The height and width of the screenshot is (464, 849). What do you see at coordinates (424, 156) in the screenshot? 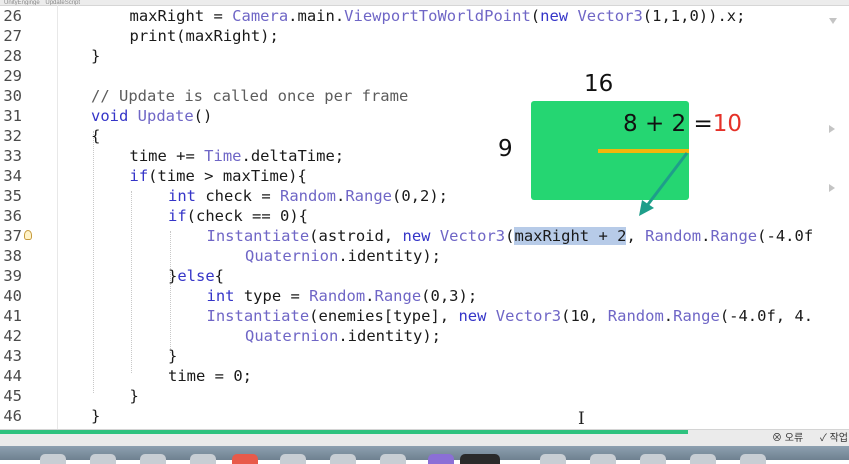
I see `code-line: 33 time += Time.deltaTime;` at bounding box center [424, 156].